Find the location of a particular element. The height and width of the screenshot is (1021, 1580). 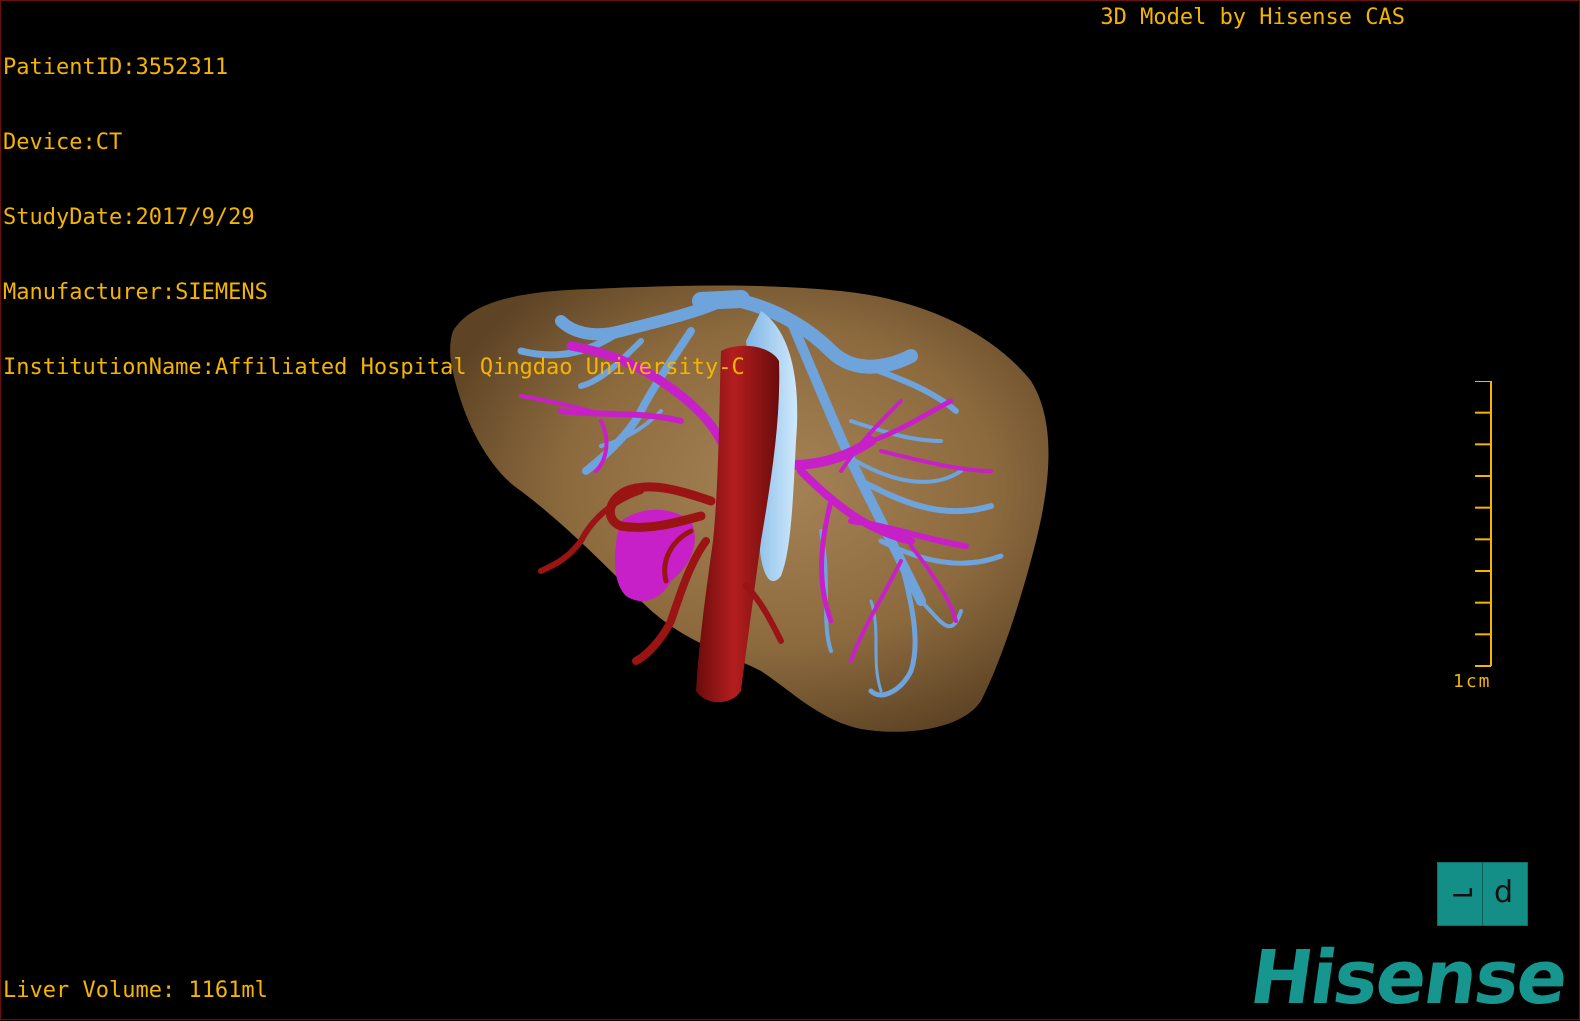

liver-volume-text: Liver Volume: 1161ml is located at coordinates (135, 990).